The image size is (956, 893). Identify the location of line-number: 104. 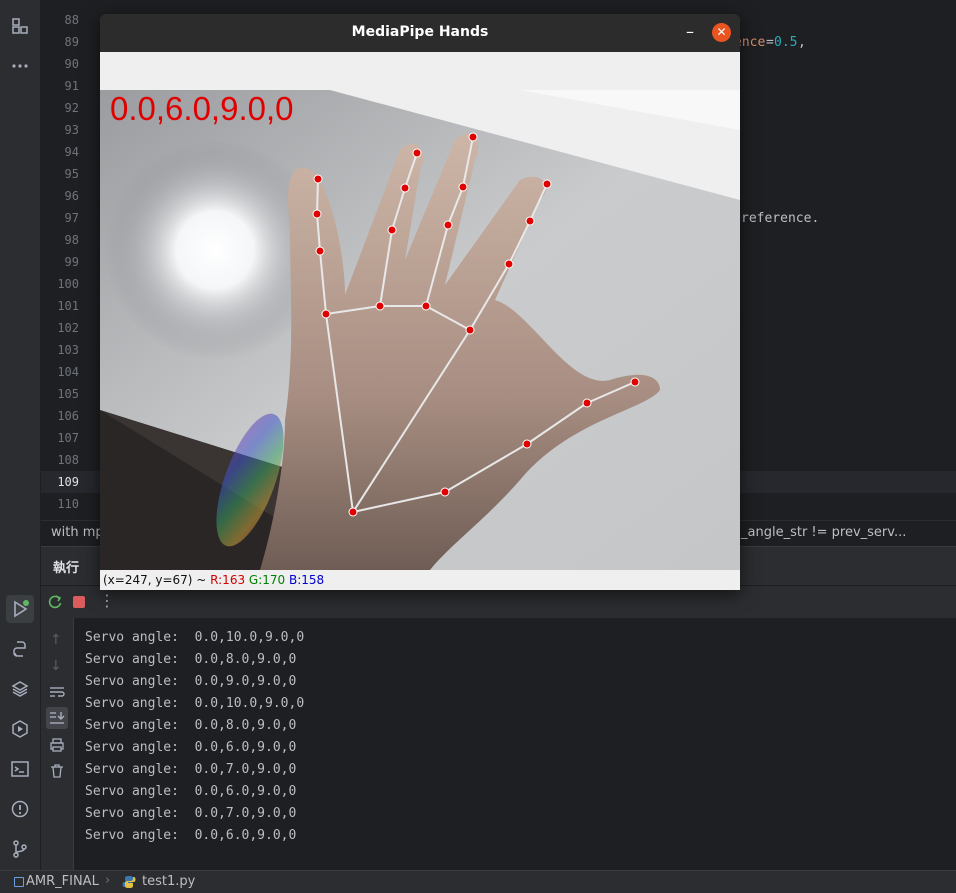
(68, 372).